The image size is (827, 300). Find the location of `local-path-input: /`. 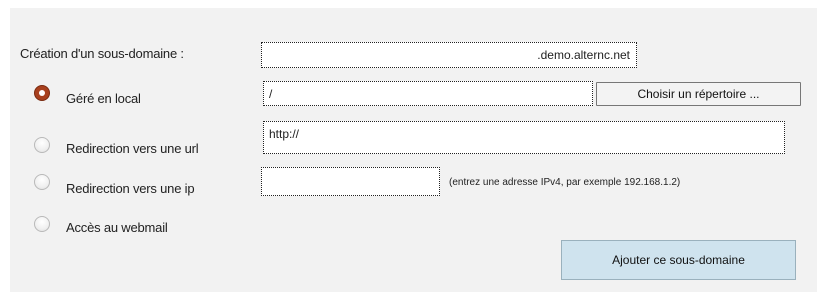

local-path-input: / is located at coordinates (428, 93).